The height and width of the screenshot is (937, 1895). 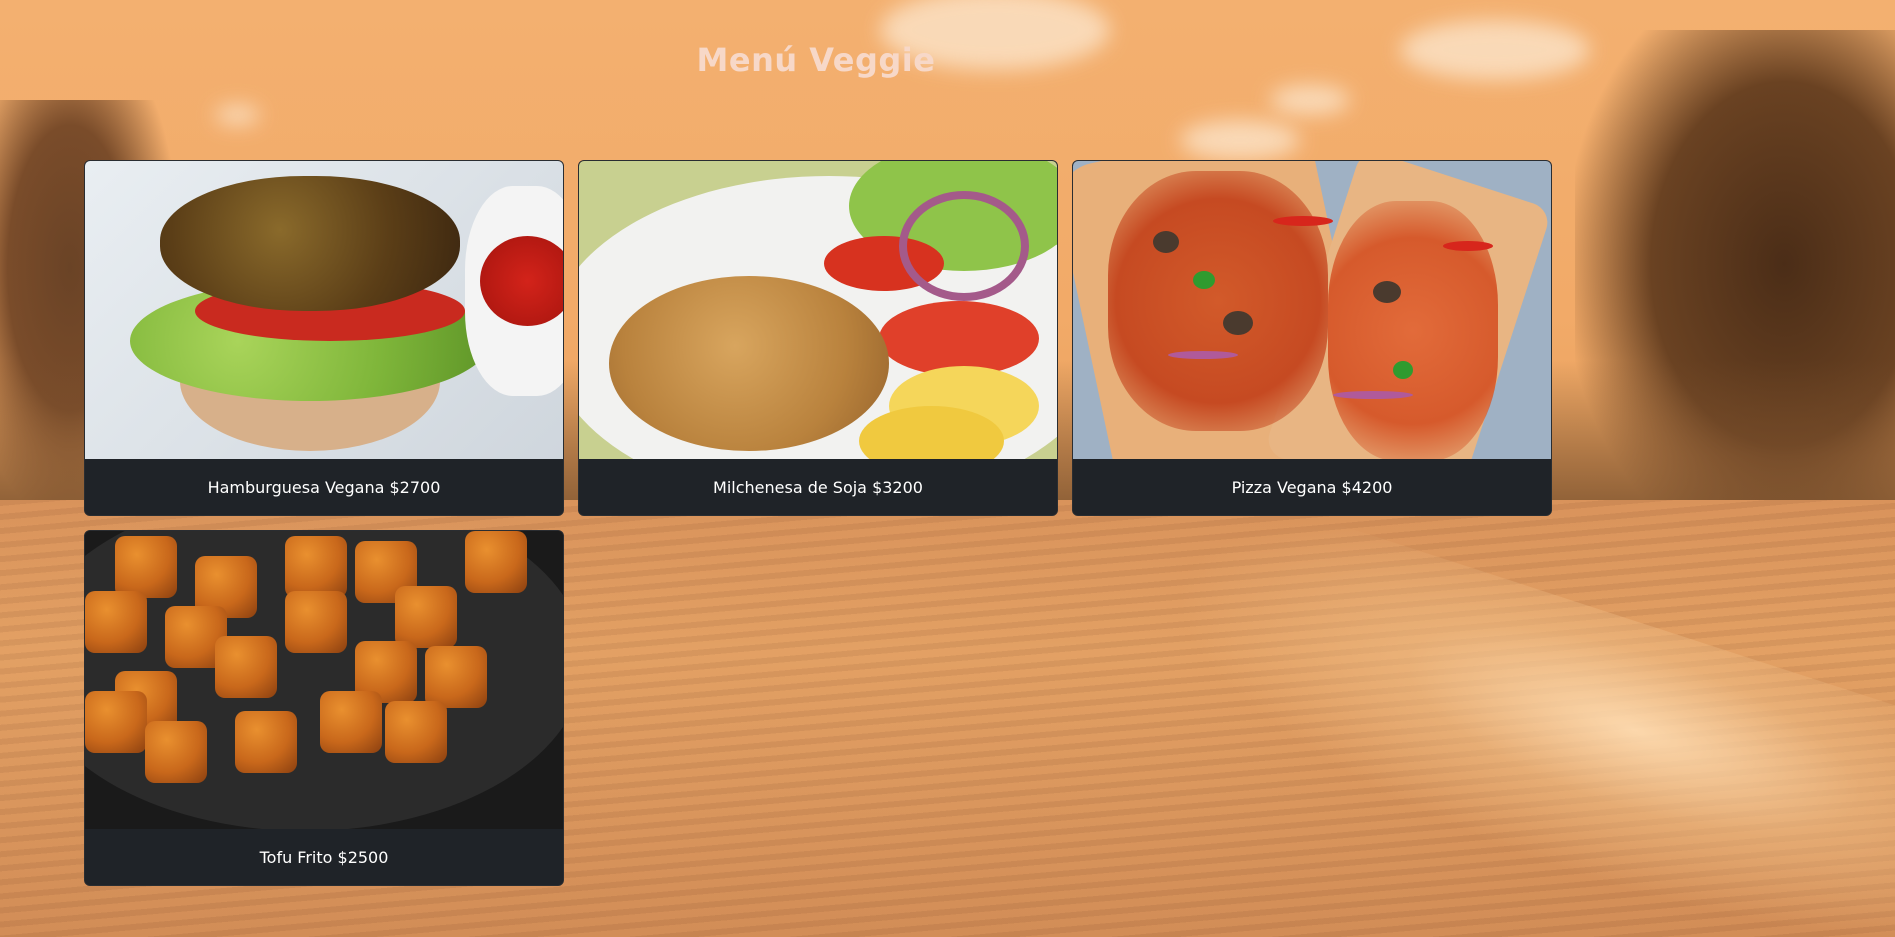 I want to click on menu-card-milanesa: Milchenesa de Soja $3200, so click(x=818, y=338).